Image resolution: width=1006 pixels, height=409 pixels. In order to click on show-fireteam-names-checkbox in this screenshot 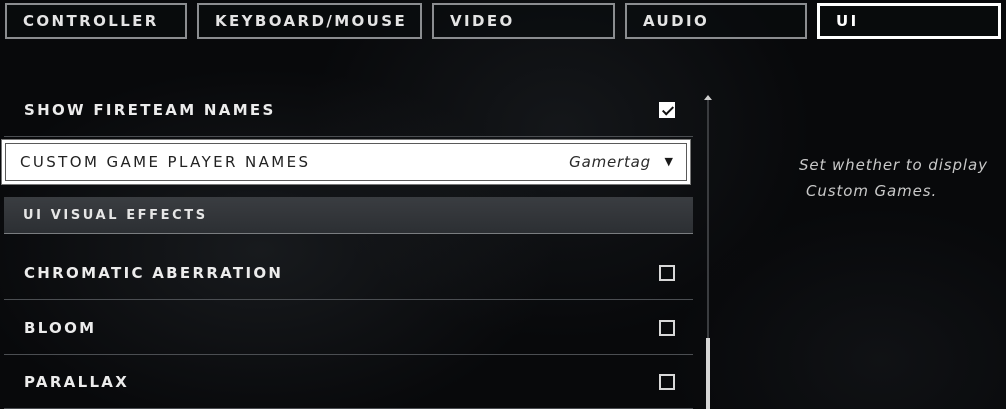, I will do `click(667, 110)`.